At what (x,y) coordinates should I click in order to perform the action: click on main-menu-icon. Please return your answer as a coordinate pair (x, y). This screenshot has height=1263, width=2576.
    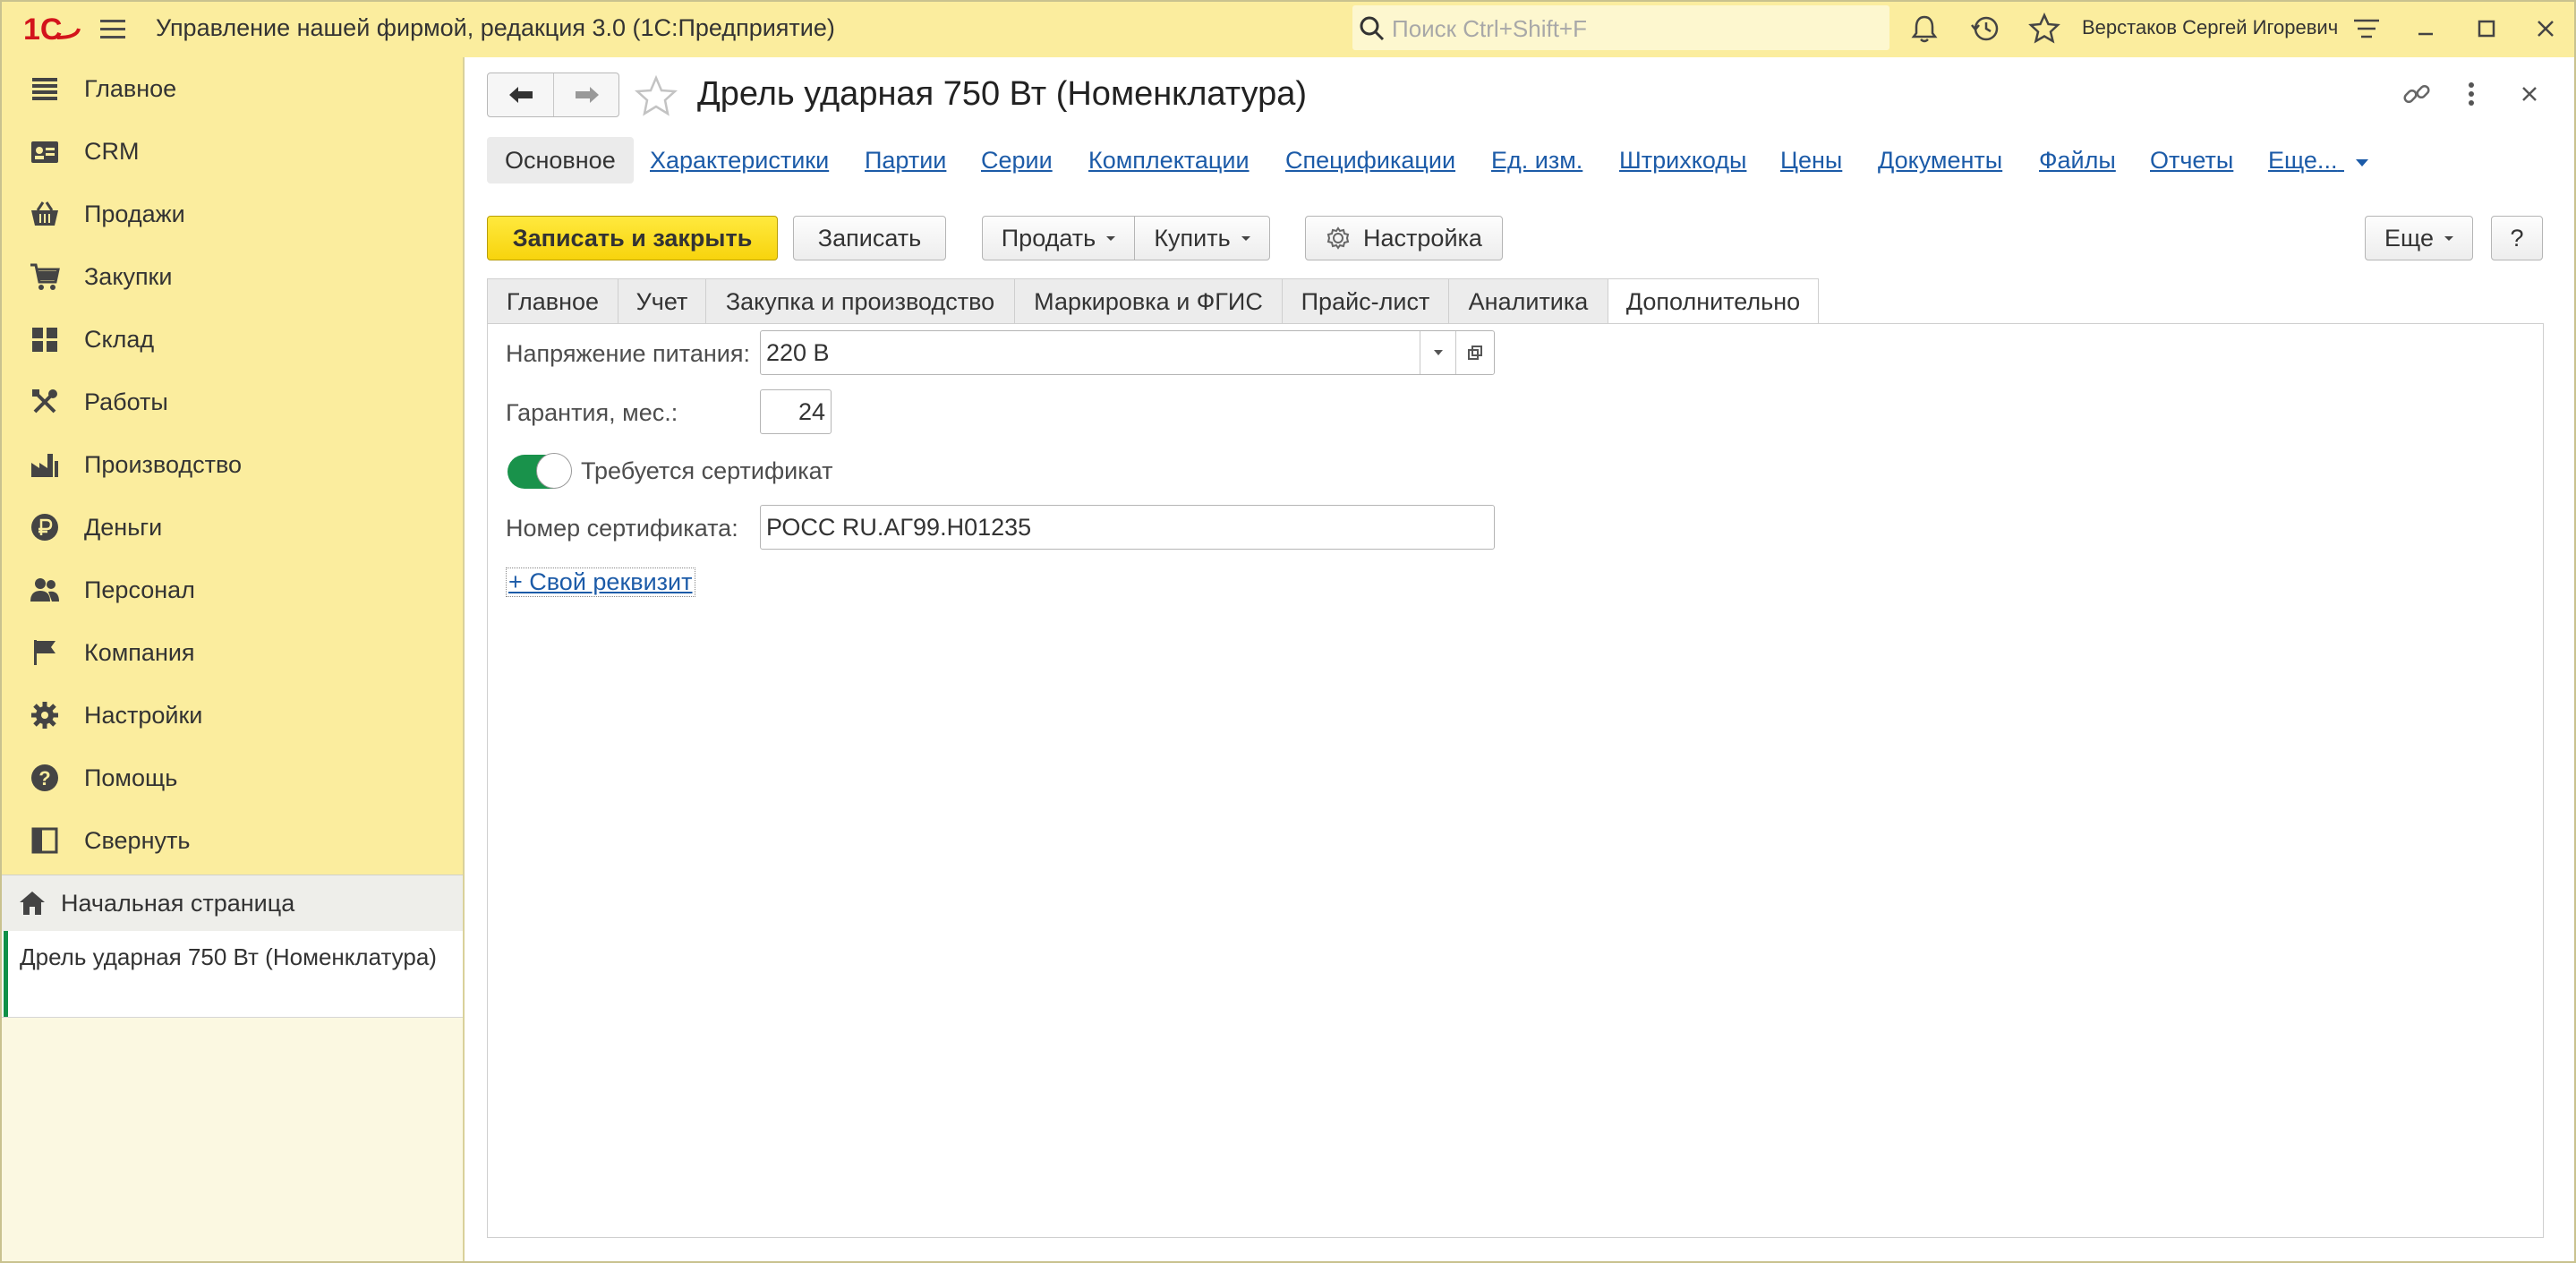
    Looking at the image, I should click on (113, 29).